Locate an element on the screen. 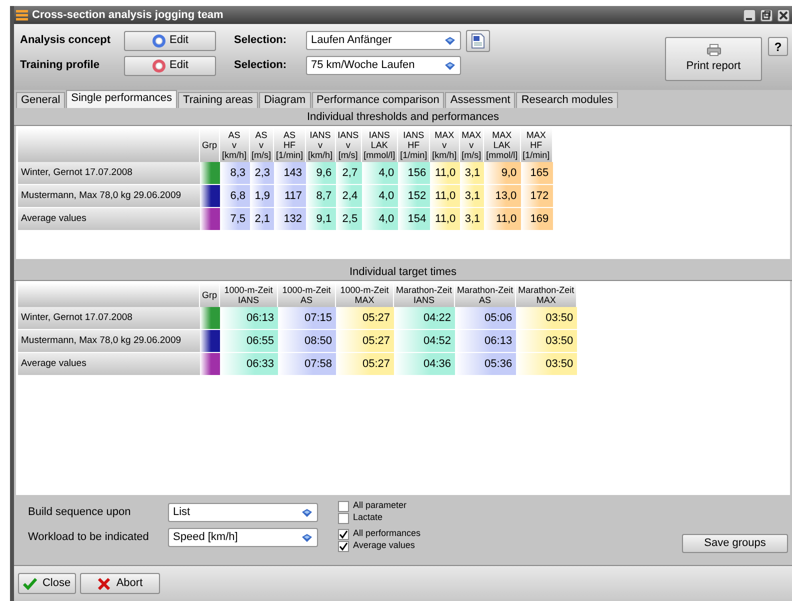 The image size is (792, 601). column-header: 1000-m-Zeit IANS is located at coordinates (249, 295).